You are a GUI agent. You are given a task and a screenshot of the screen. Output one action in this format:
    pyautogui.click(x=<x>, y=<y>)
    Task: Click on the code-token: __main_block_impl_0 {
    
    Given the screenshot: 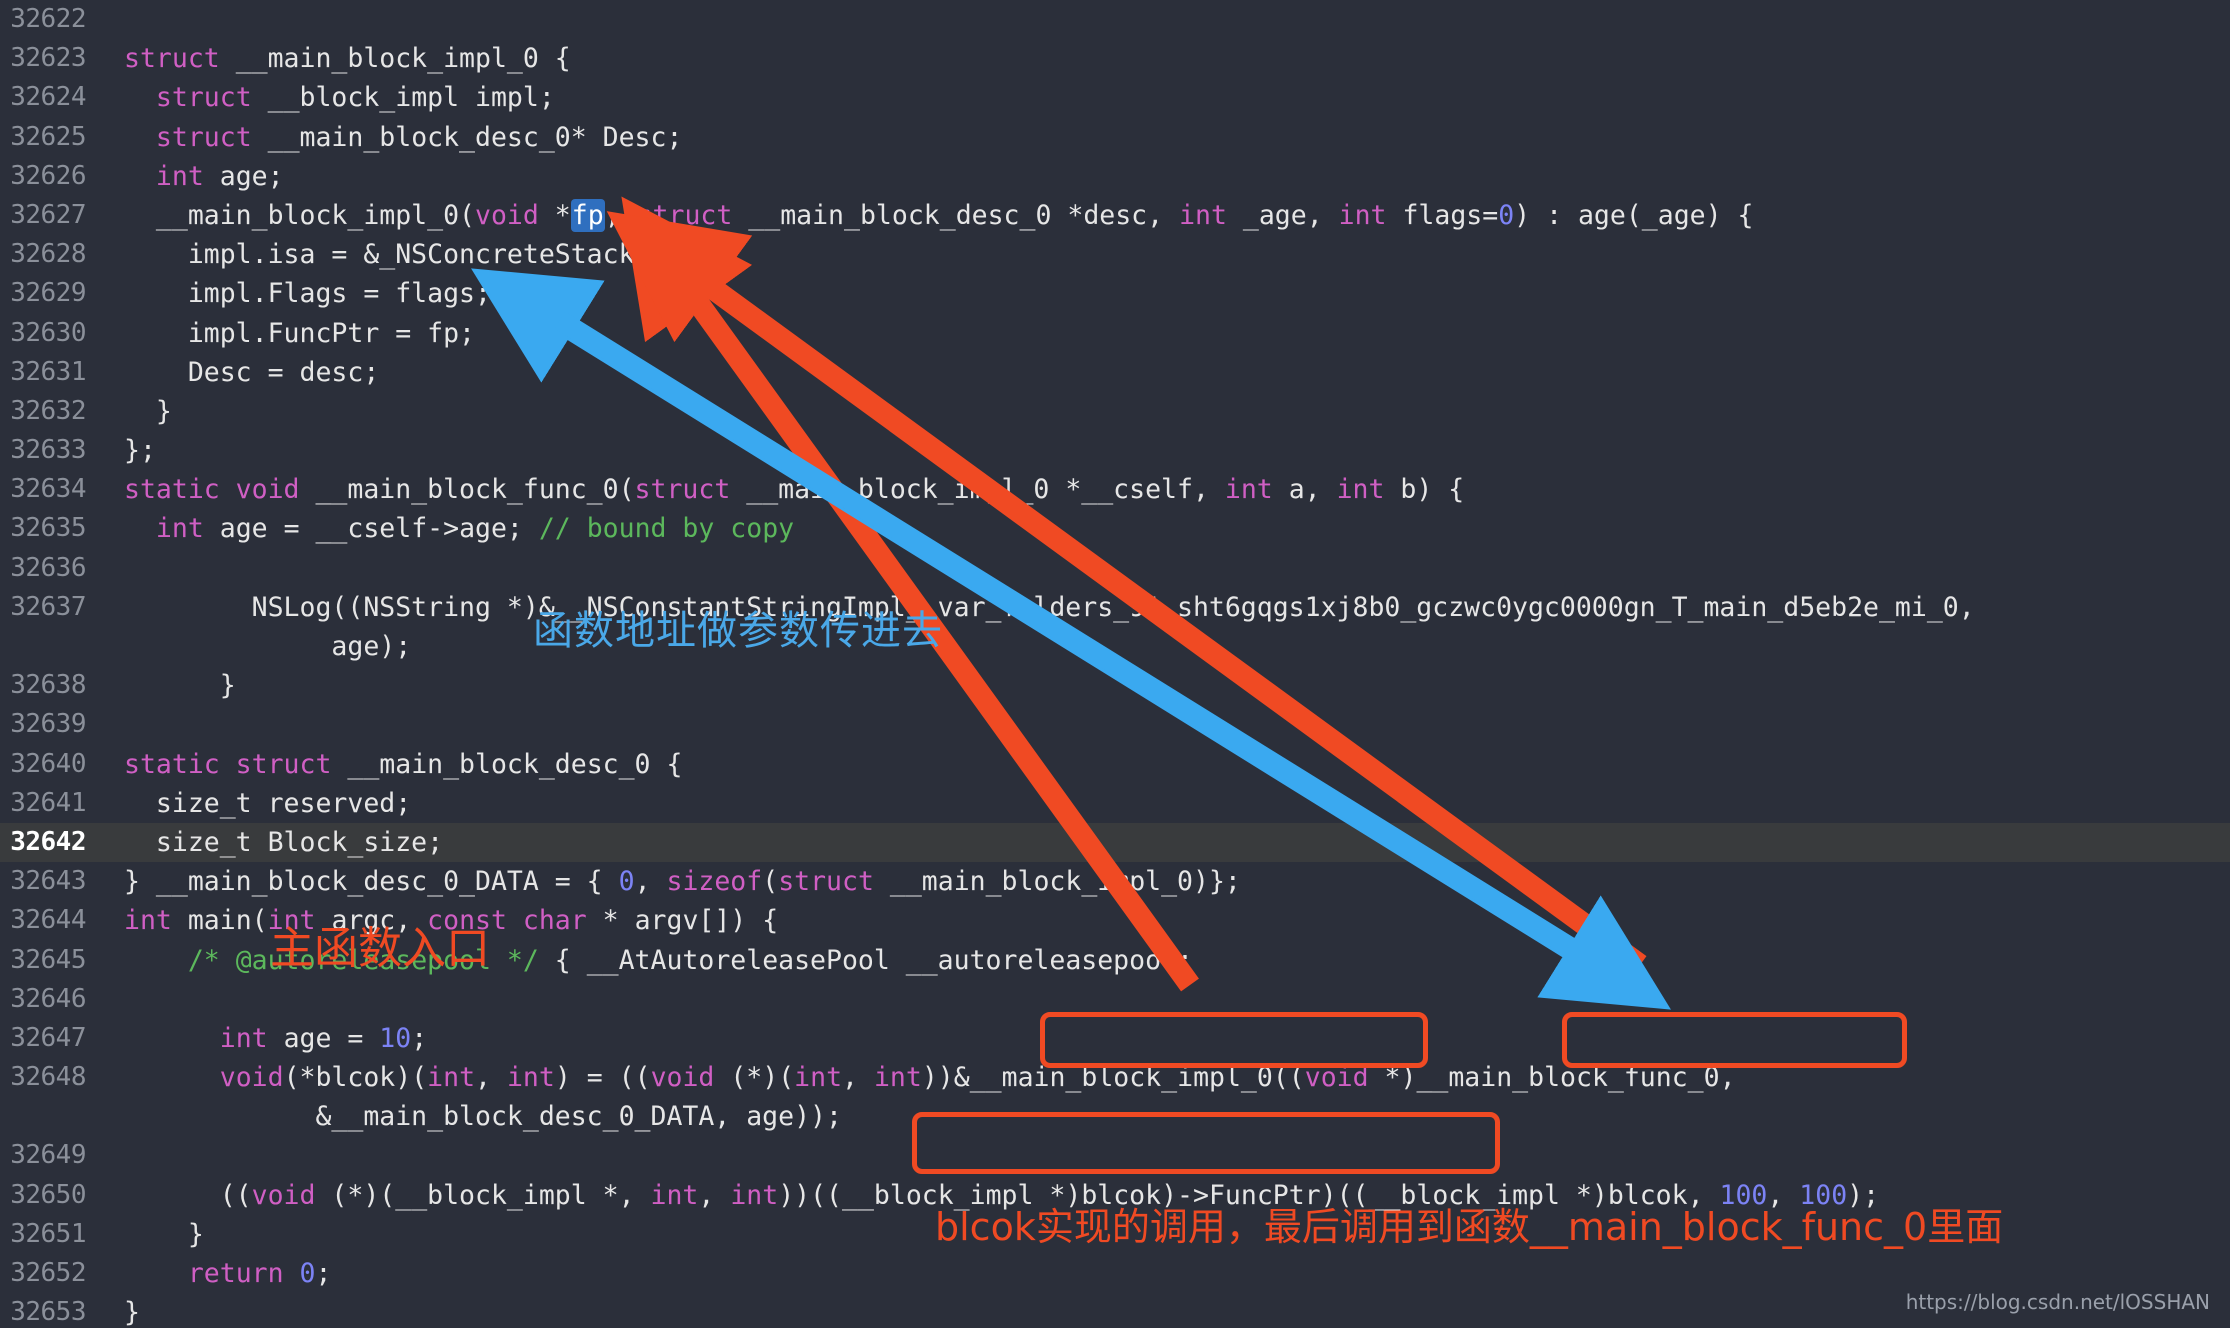 What is the action you would take?
    pyautogui.click(x=403, y=59)
    